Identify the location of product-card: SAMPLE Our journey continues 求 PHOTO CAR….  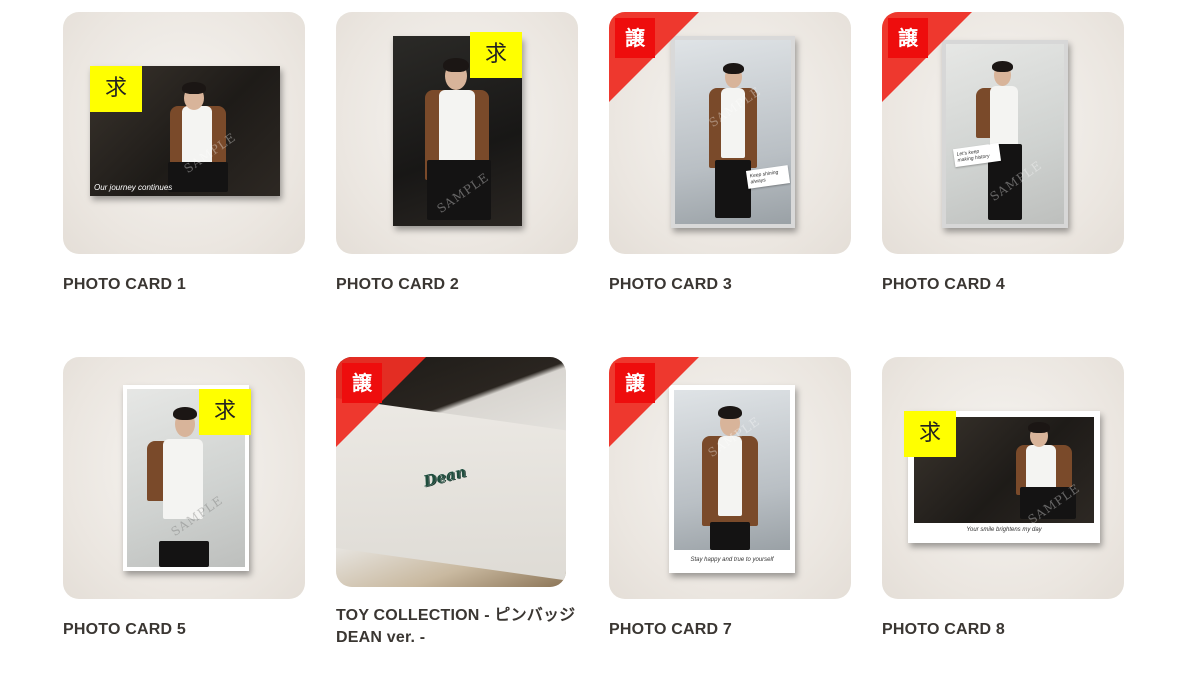
(184, 154).